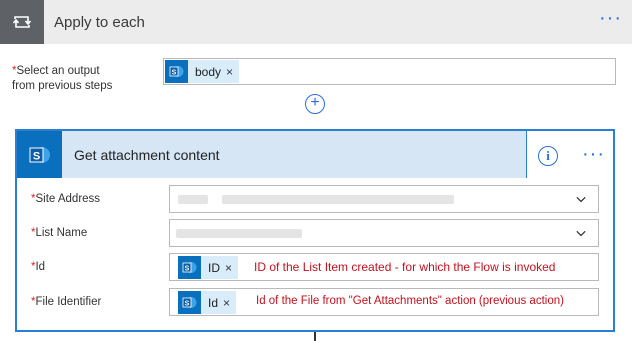 Image resolution: width=632 pixels, height=341 pixels. I want to click on site-address-dropdown, so click(384, 199).